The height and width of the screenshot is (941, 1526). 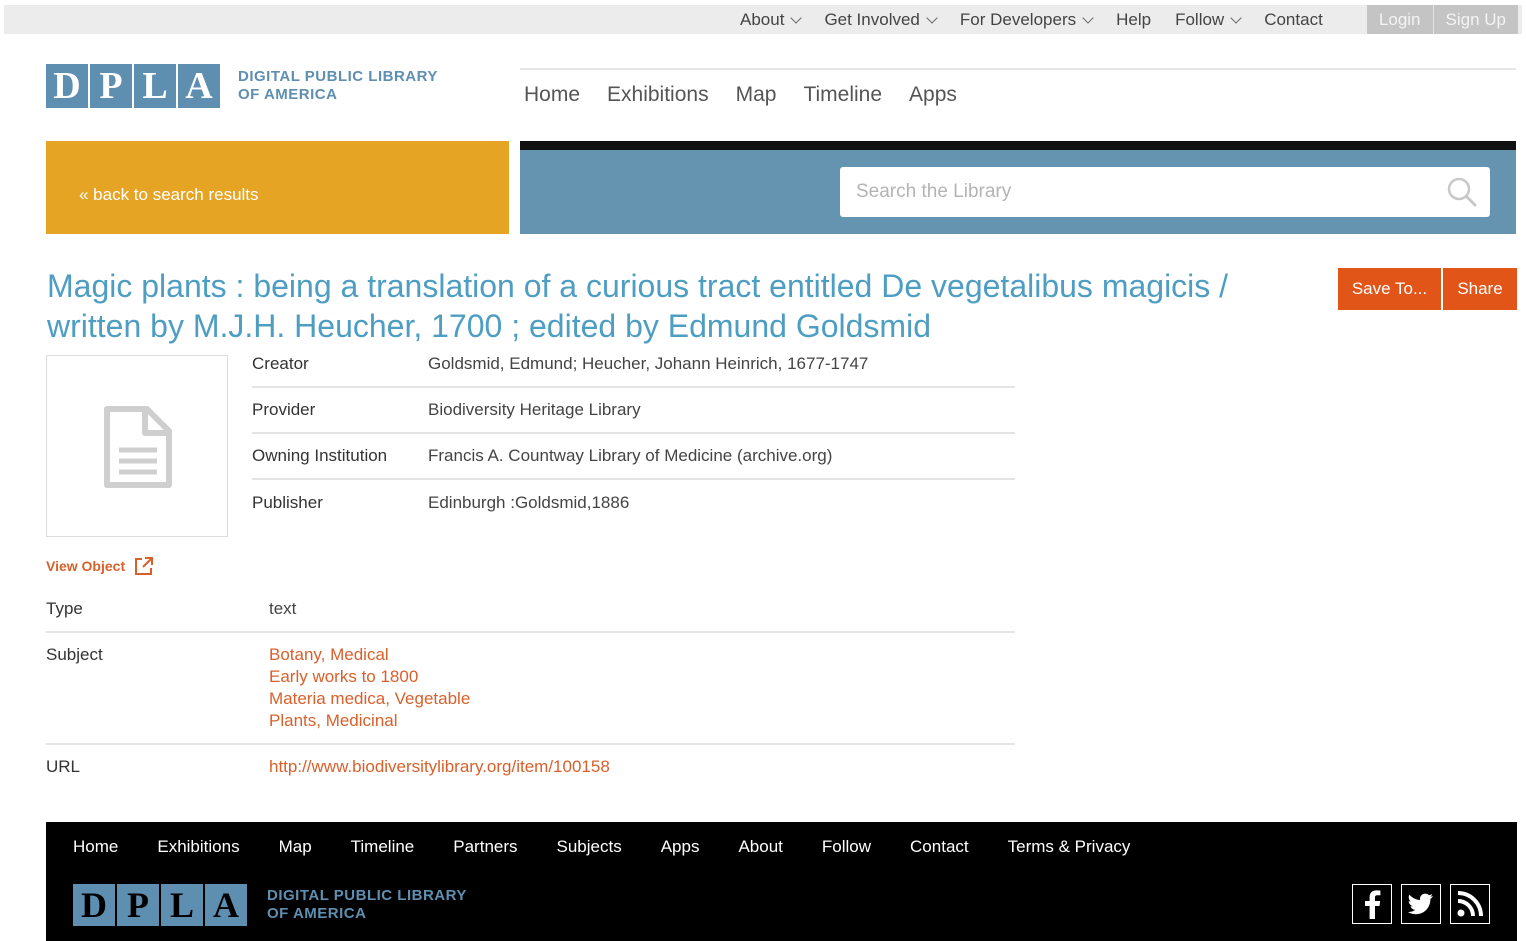 What do you see at coordinates (383, 847) in the screenshot?
I see `footer-nav-timeline: Timeline` at bounding box center [383, 847].